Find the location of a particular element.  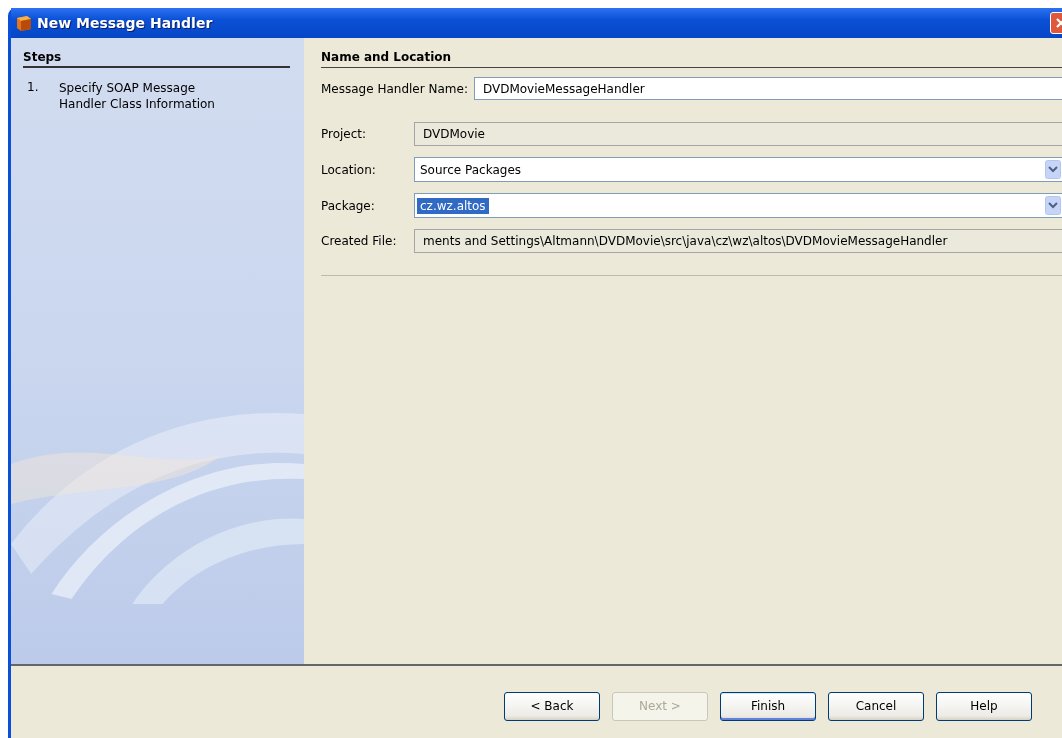

dialog-button: Cancel is located at coordinates (876, 706).